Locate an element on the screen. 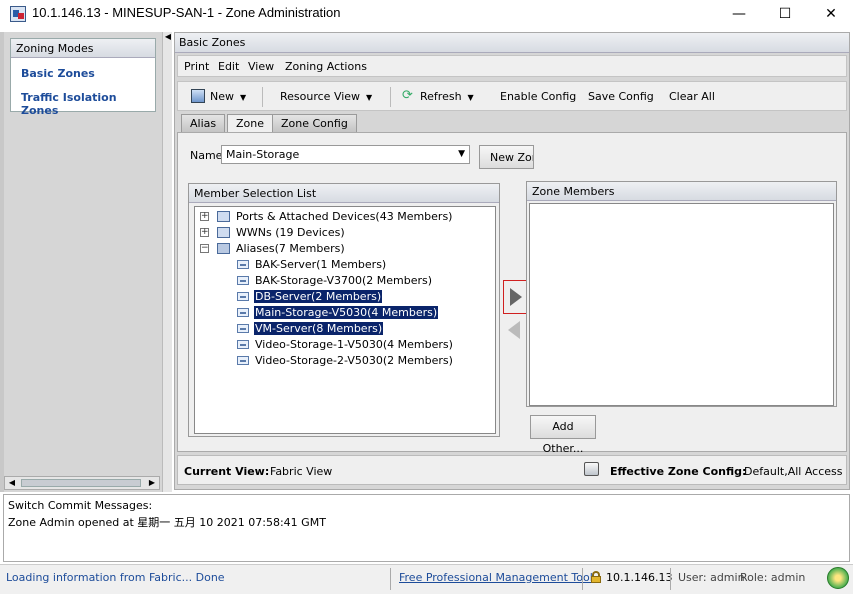 This screenshot has height=594, width=853. tree-label: Ports & Attached Devices(43 Members) is located at coordinates (344, 216).